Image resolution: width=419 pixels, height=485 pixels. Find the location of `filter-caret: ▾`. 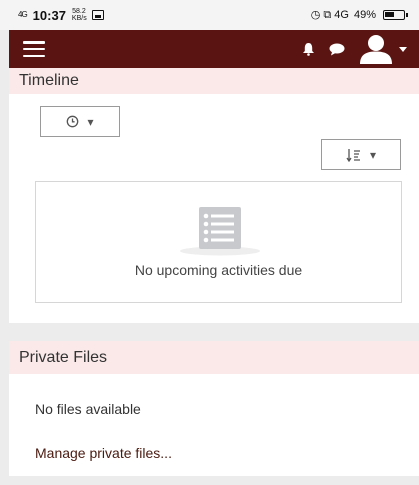

filter-caret: ▾ is located at coordinates (90, 121).